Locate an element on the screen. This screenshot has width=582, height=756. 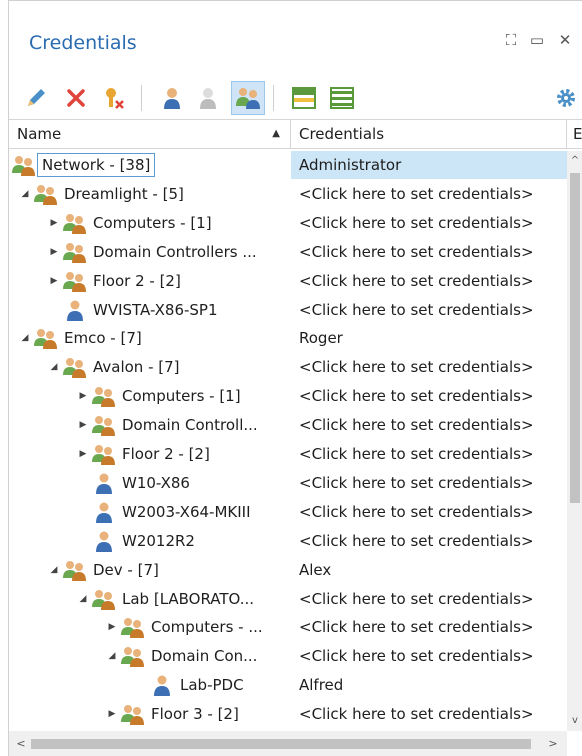
column-header-name: Name ▲ is located at coordinates (150, 134).